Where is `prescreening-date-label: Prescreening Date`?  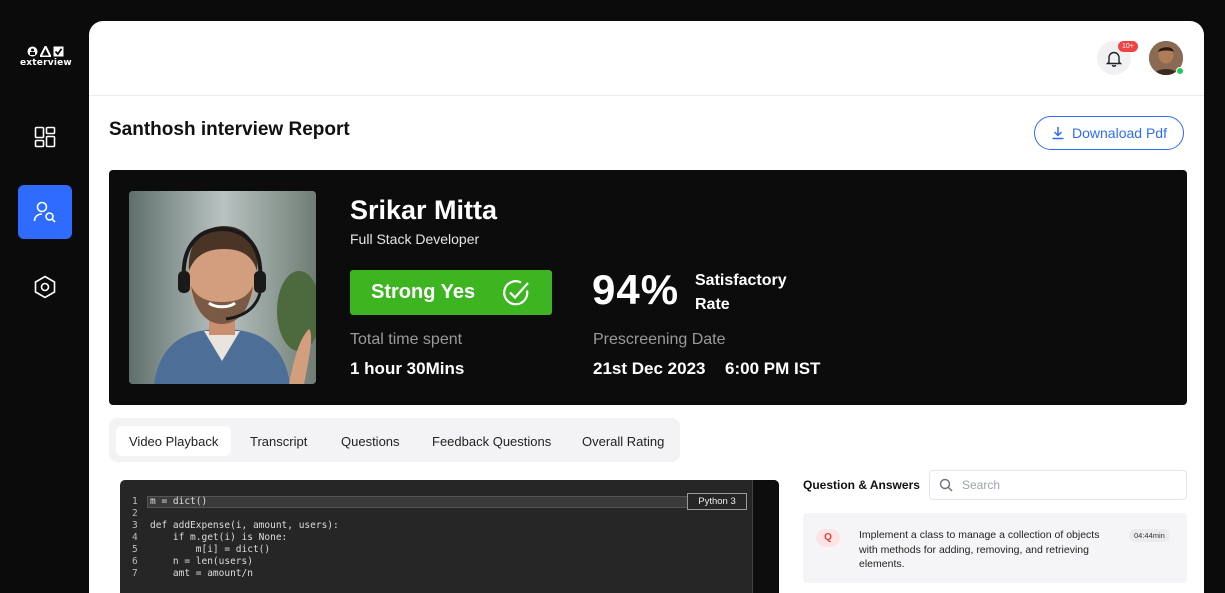 prescreening-date-label: Prescreening Date is located at coordinates (659, 339).